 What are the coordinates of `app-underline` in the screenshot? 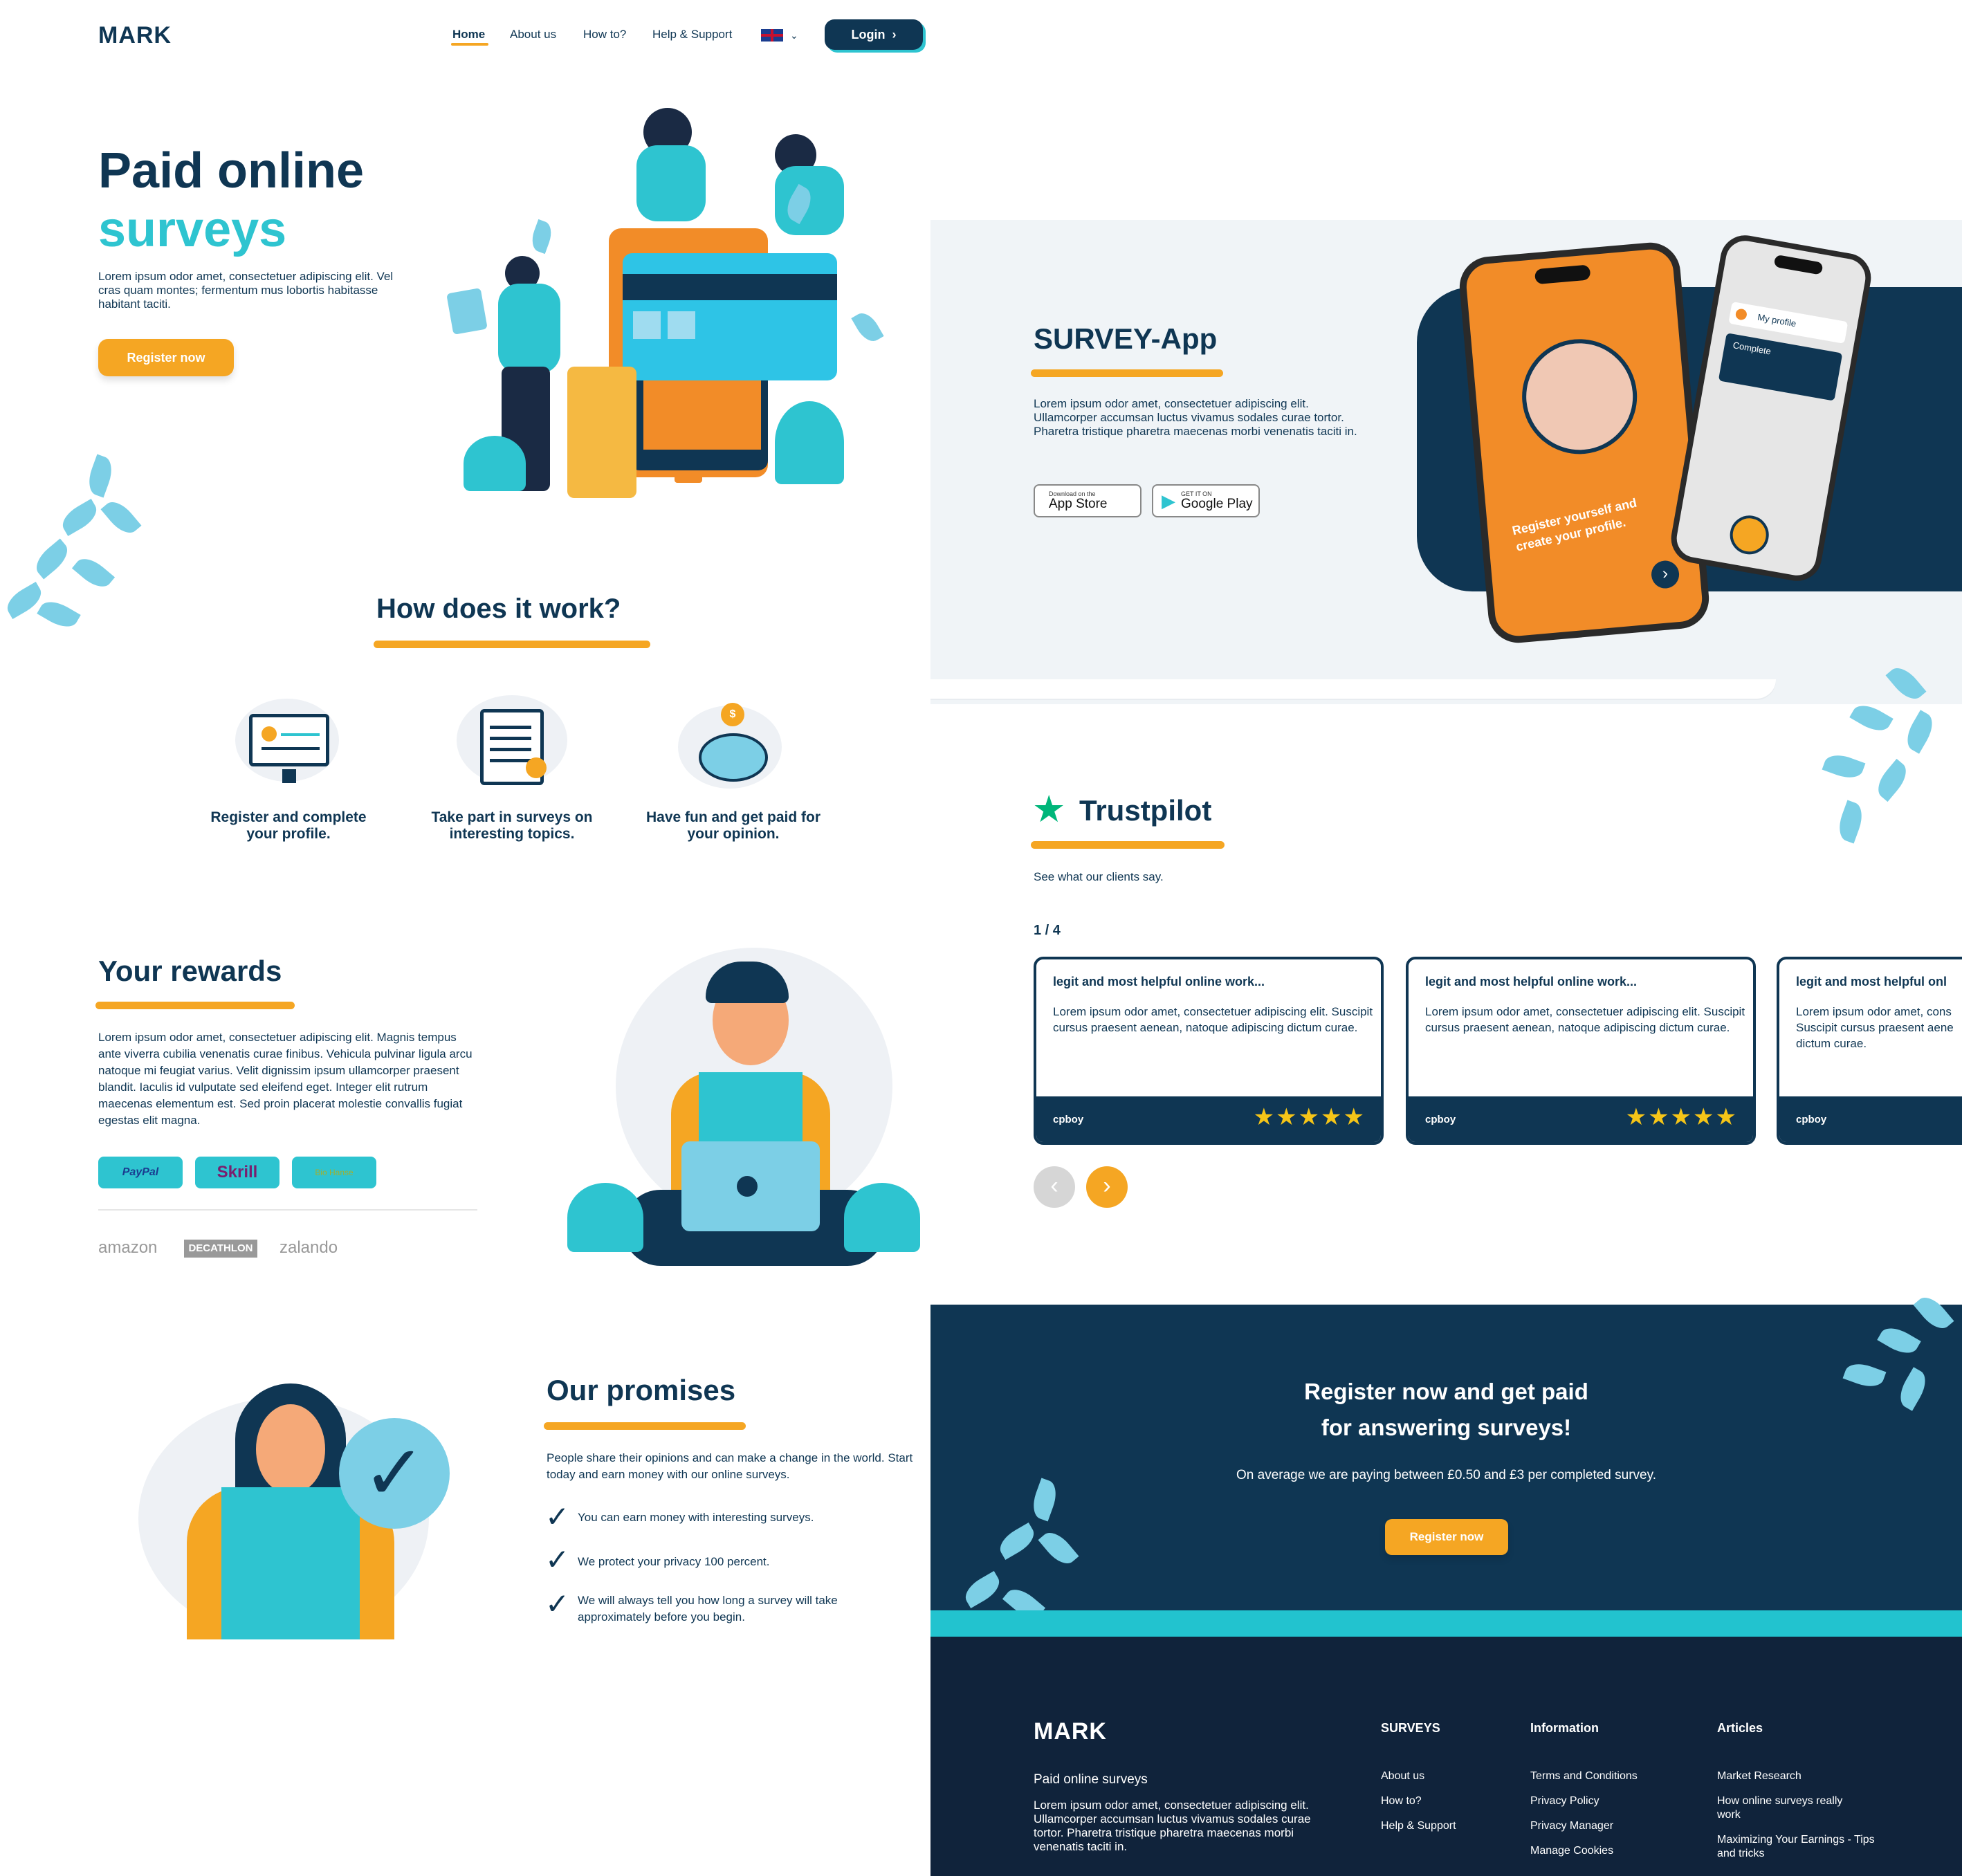 It's located at (1127, 373).